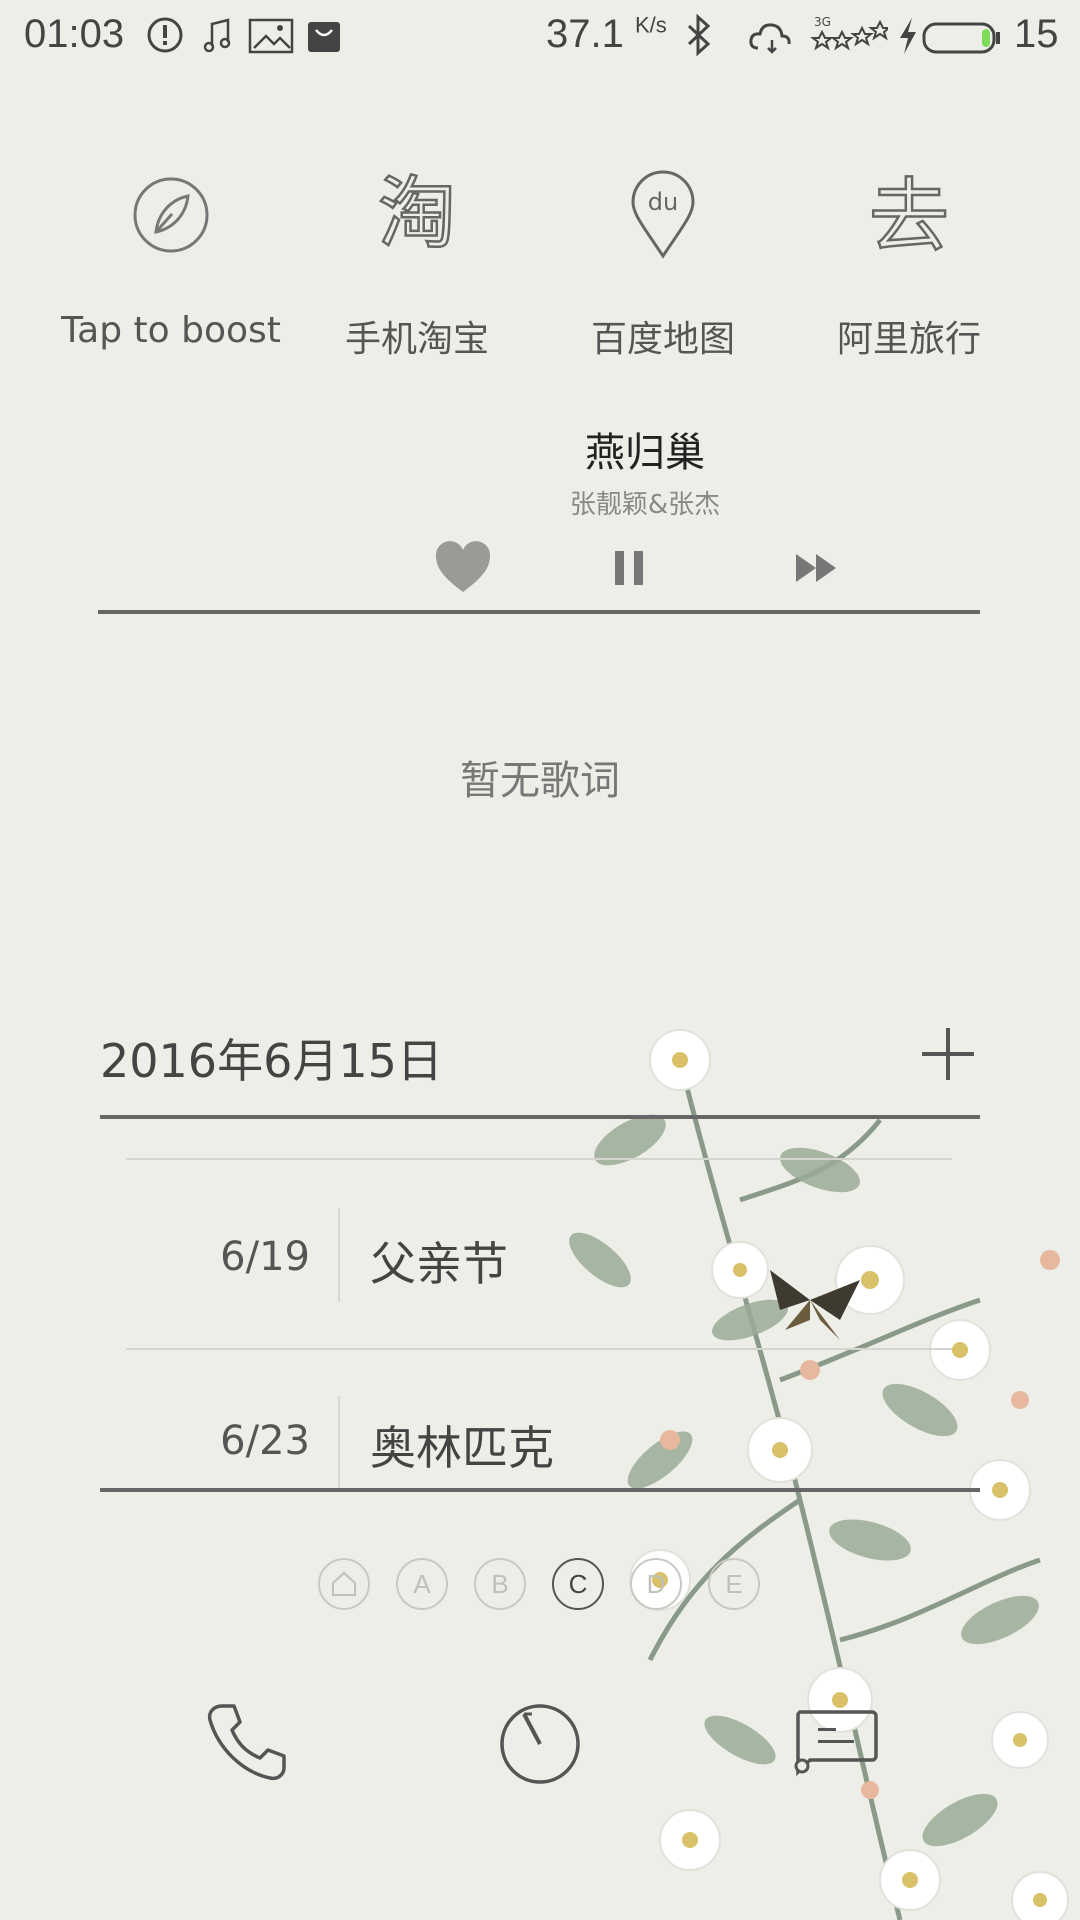  What do you see at coordinates (324, 37) in the screenshot?
I see `shopping-bag-icon` at bounding box center [324, 37].